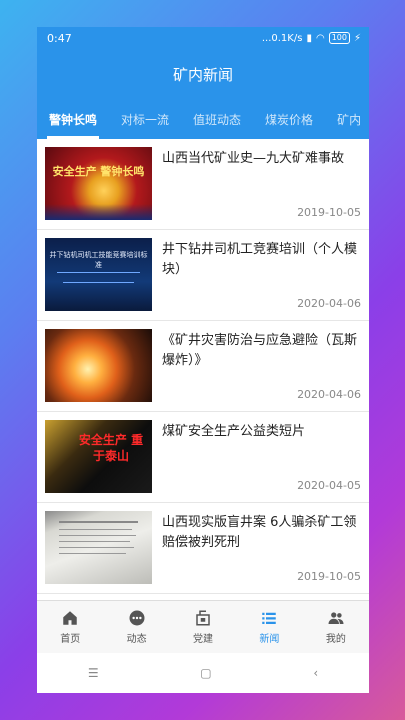 Image resolution: width=405 pixels, height=720 pixels. I want to click on tab-alarm: 警钟长鸣, so click(73, 119).